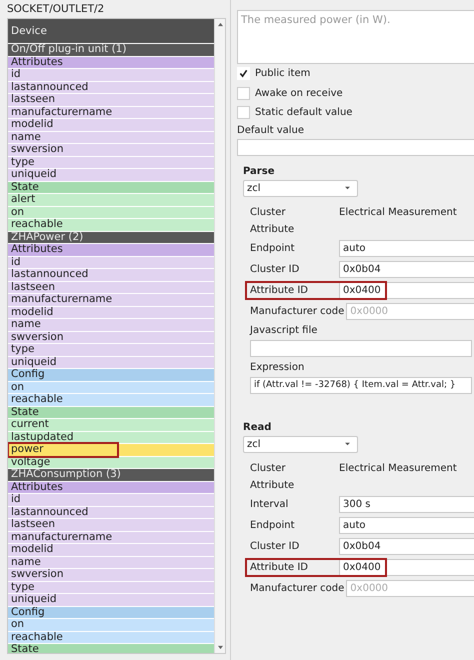 Image resolution: width=474 pixels, height=660 pixels. Describe the element at coordinates (111, 200) in the screenshot. I see `tree-item: alert` at that location.